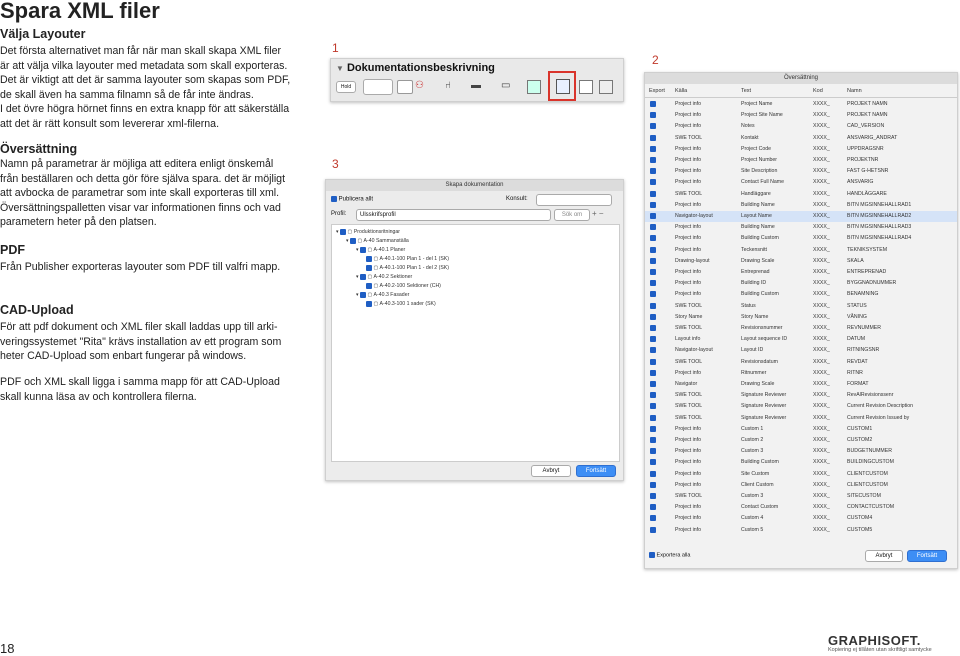 This screenshot has width=960, height=656. Describe the element at coordinates (346, 87) in the screenshot. I see `hold-button: Hold` at that location.